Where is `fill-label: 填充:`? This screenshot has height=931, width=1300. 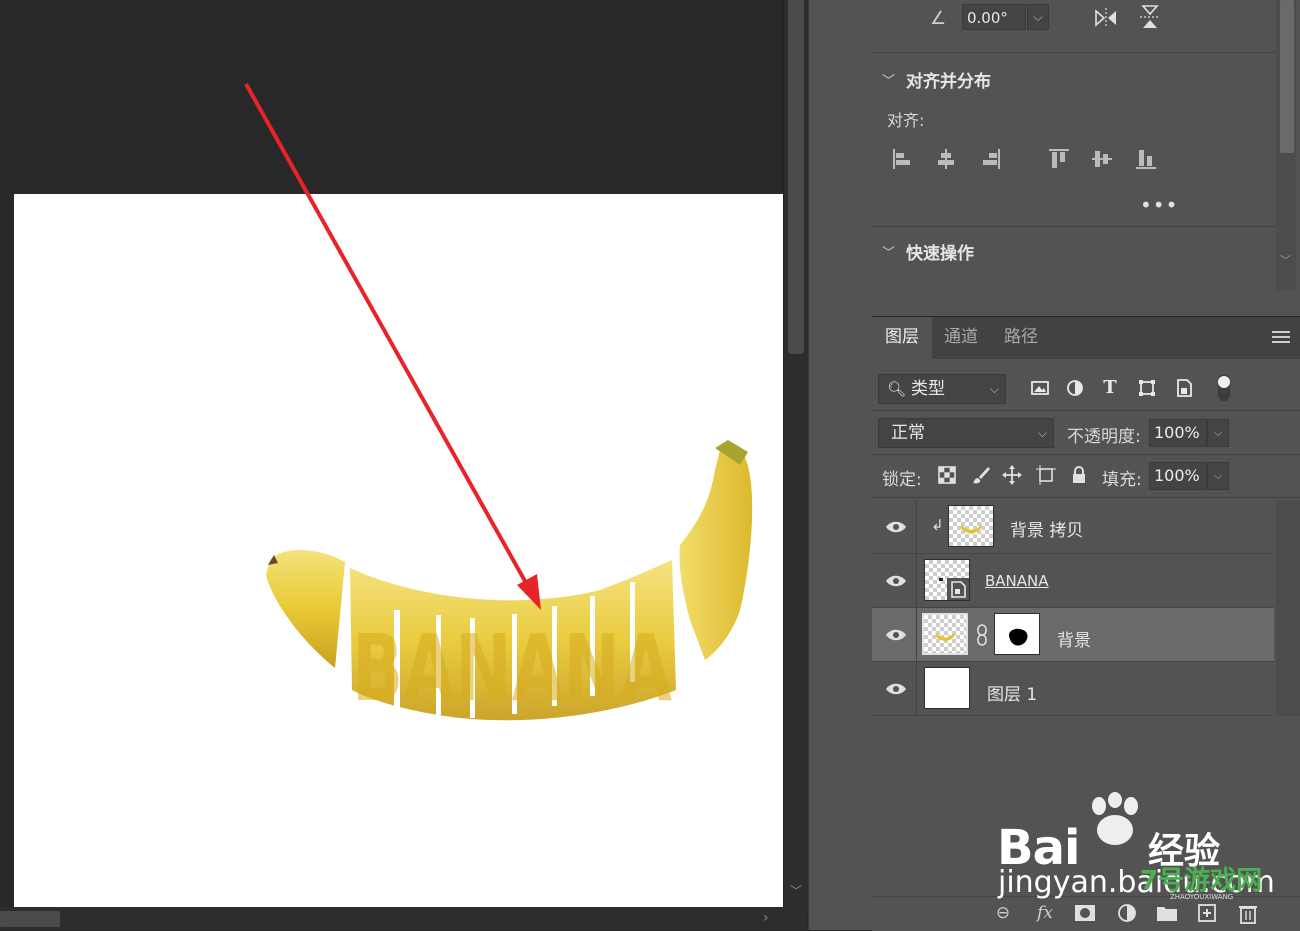 fill-label: 填充: is located at coordinates (1122, 480).